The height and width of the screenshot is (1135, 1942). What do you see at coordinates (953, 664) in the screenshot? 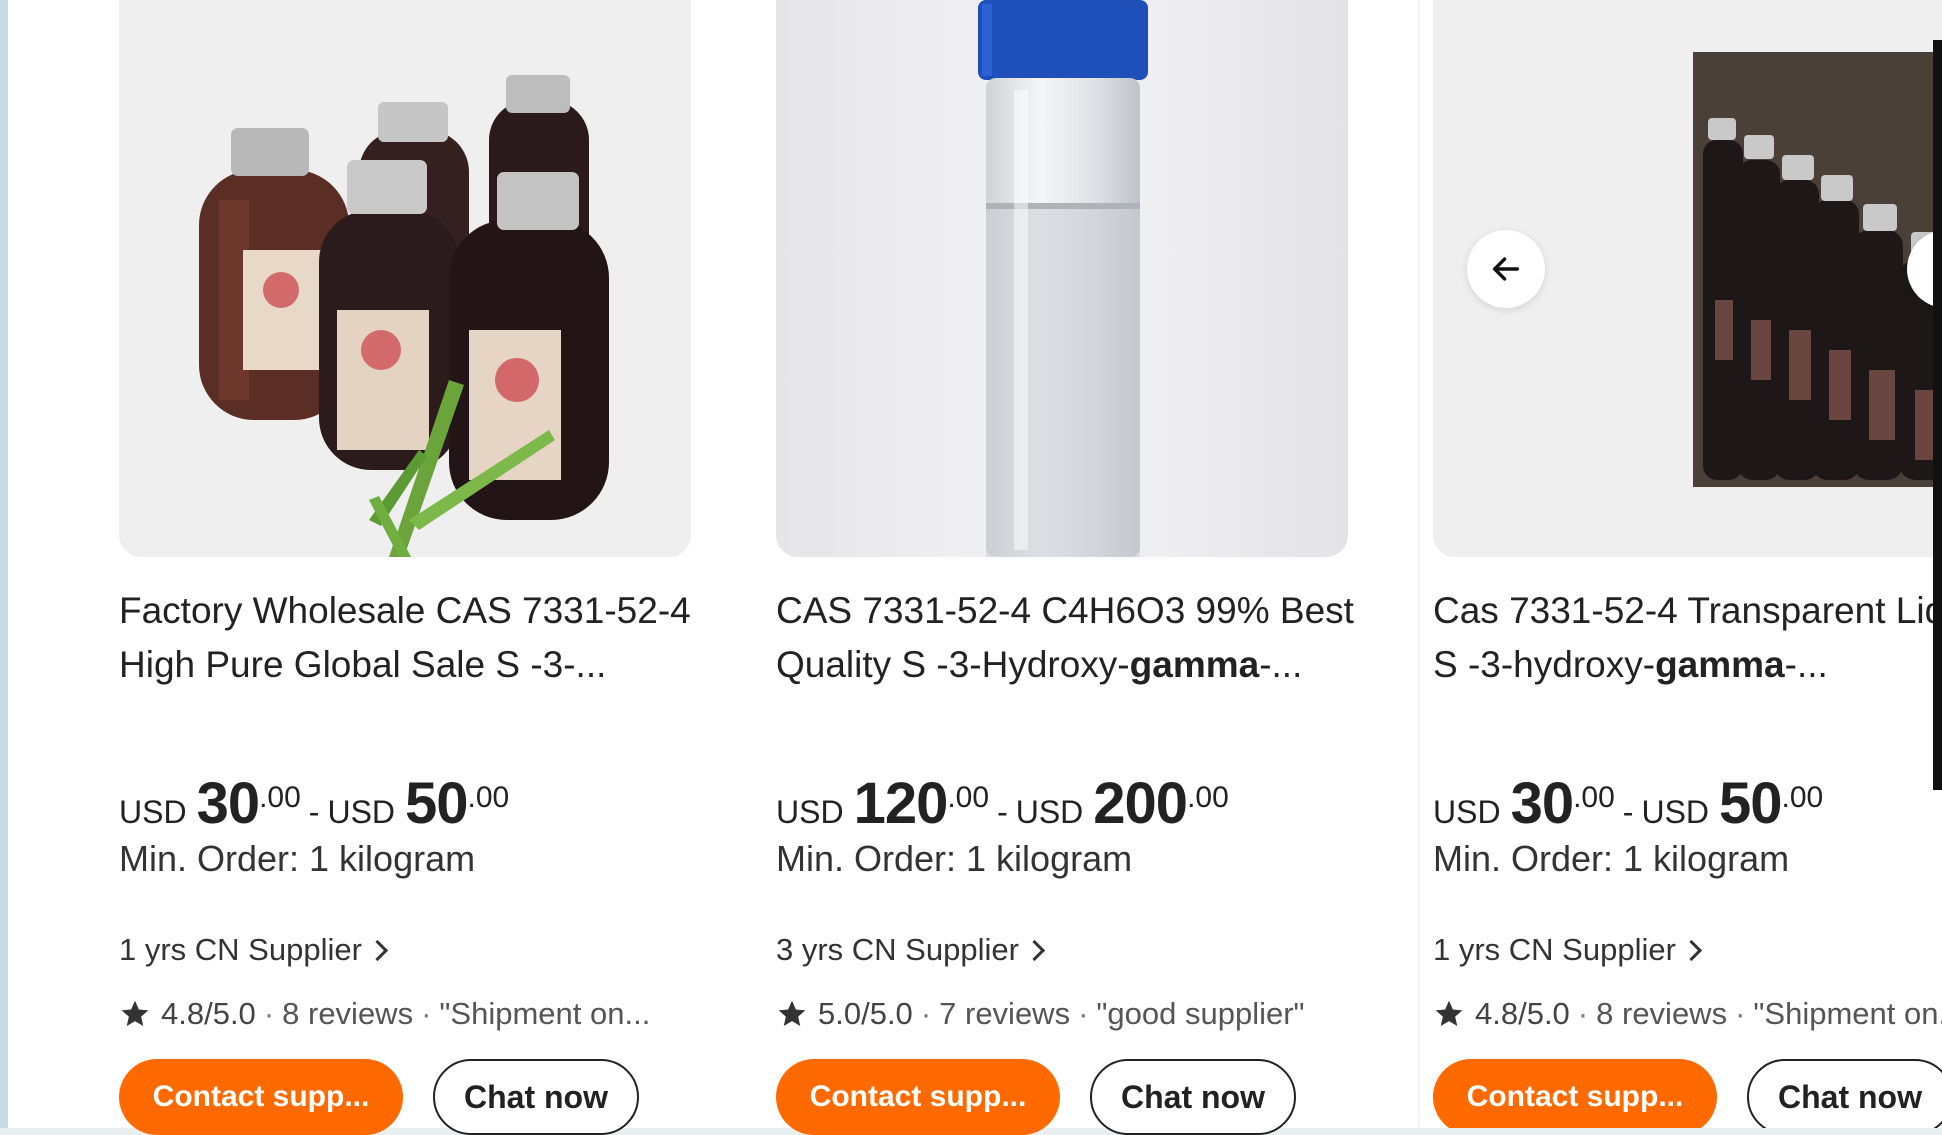
I see `title-text: Quality S -3-Hydroxy-` at bounding box center [953, 664].